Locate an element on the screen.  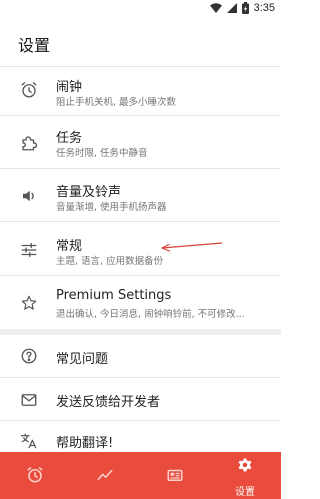
header-divider is located at coordinates (140, 66).